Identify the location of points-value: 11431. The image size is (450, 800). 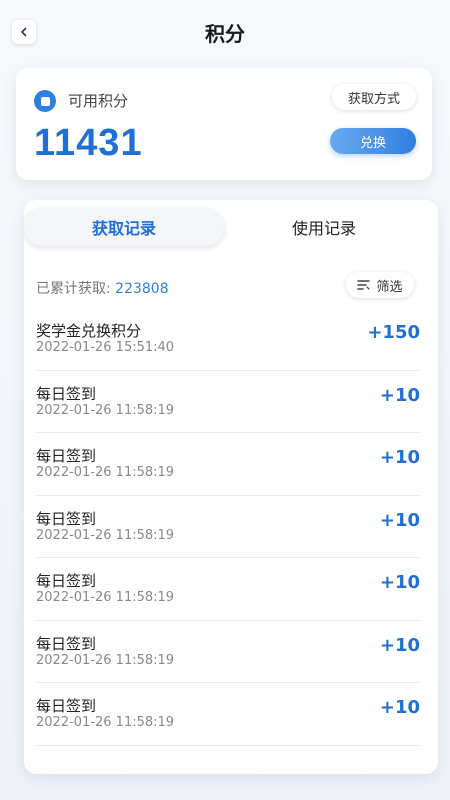
(88, 143).